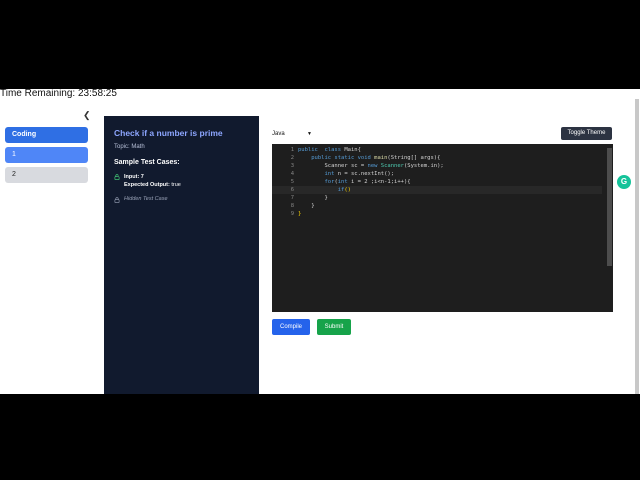  I want to click on line-number: 9, so click(292, 214).